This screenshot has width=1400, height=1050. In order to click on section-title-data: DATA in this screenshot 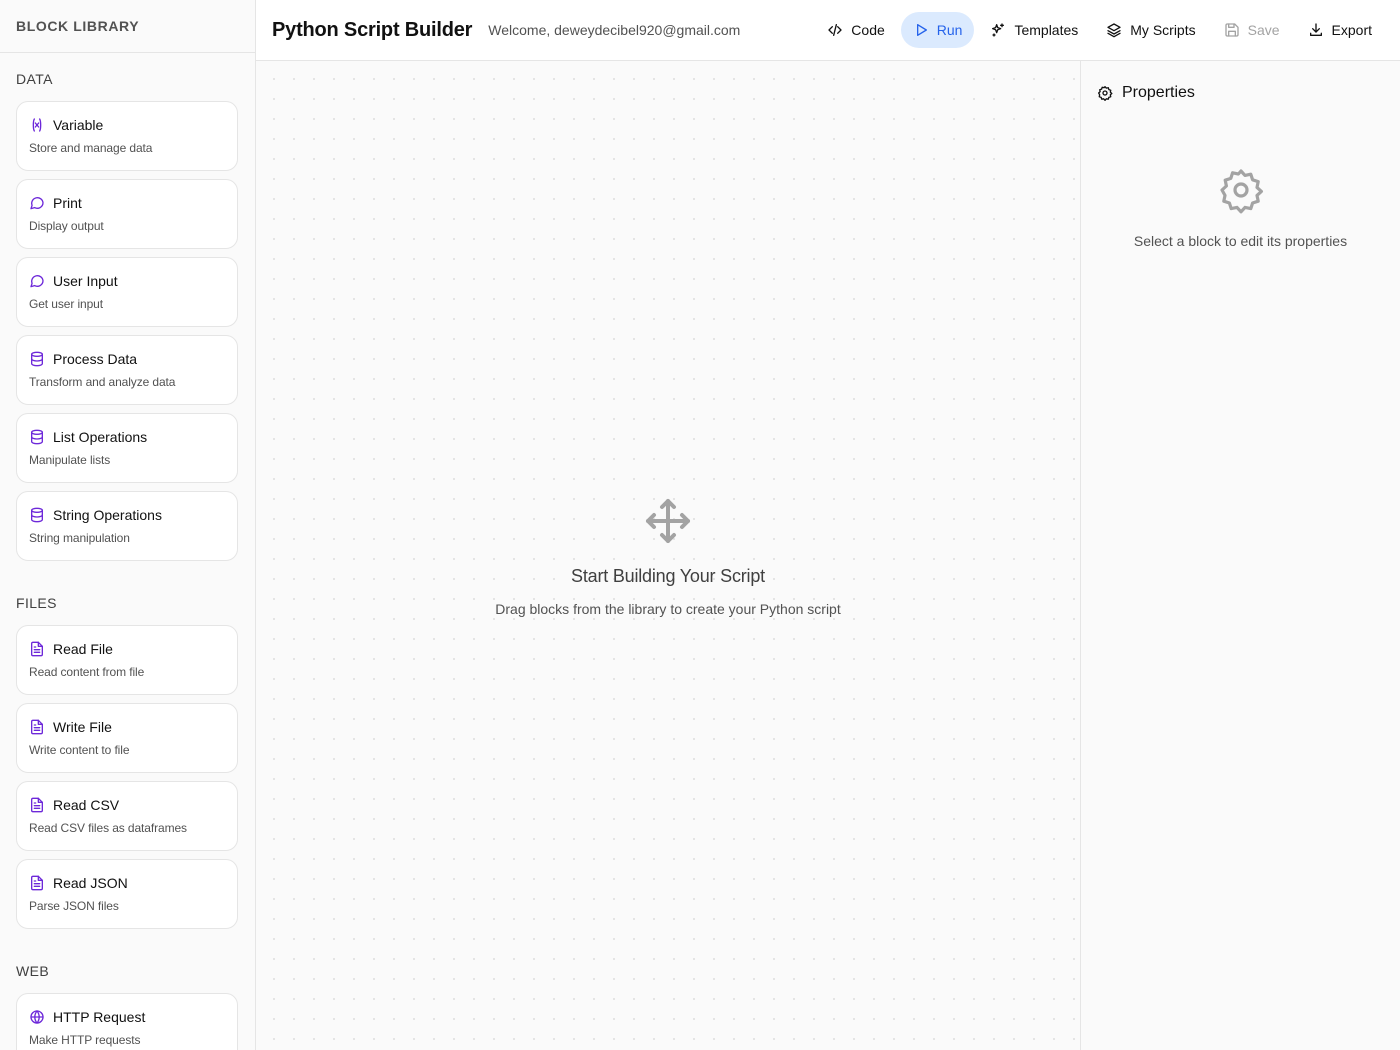, I will do `click(34, 79)`.